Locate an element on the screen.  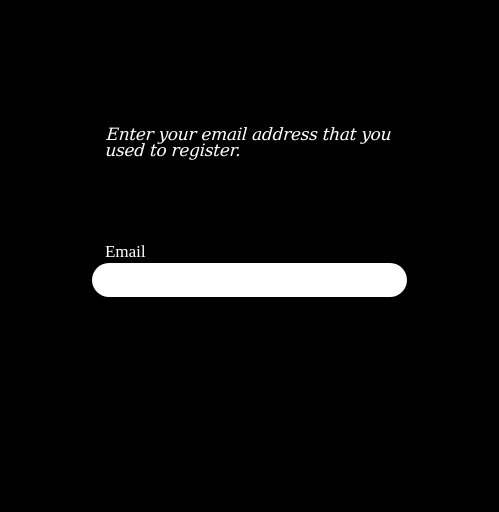
email-label: Email is located at coordinates (125, 251).